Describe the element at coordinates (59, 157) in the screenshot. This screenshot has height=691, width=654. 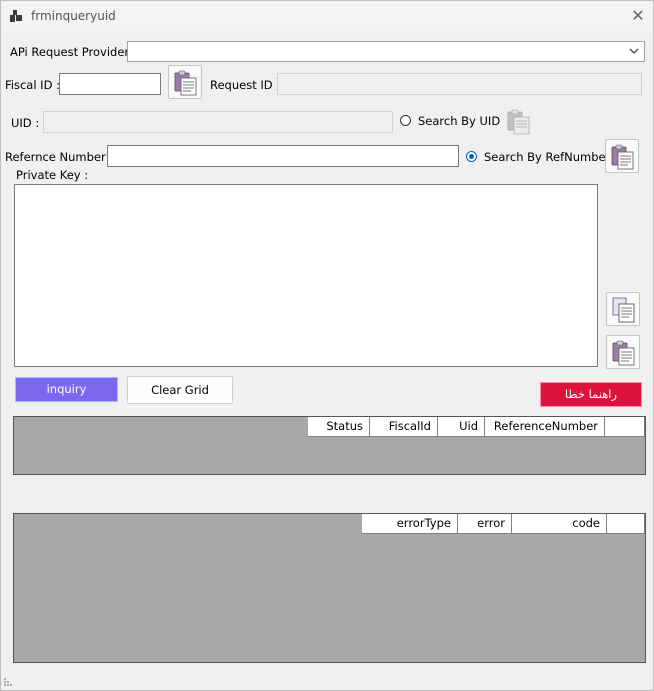
I see `reference-number-label: Refernce Number :` at that location.